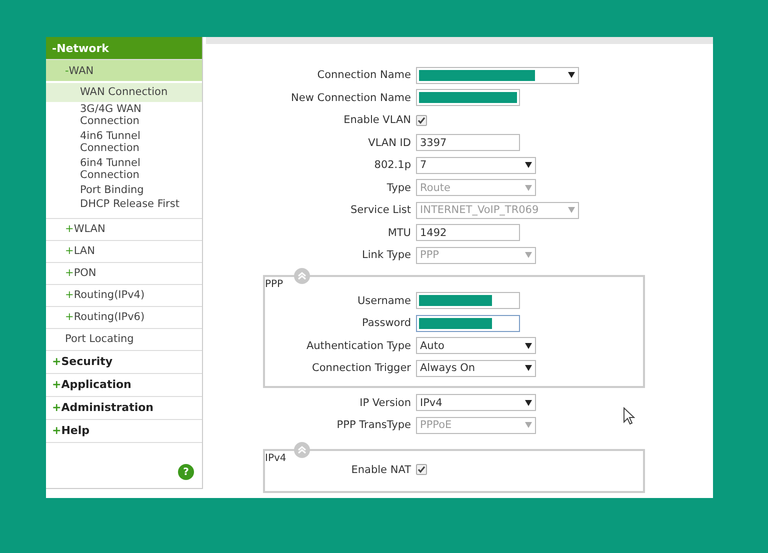 Image resolution: width=768 pixels, height=553 pixels. Describe the element at coordinates (124, 48) in the screenshot. I see `menu-item: -Network` at that location.